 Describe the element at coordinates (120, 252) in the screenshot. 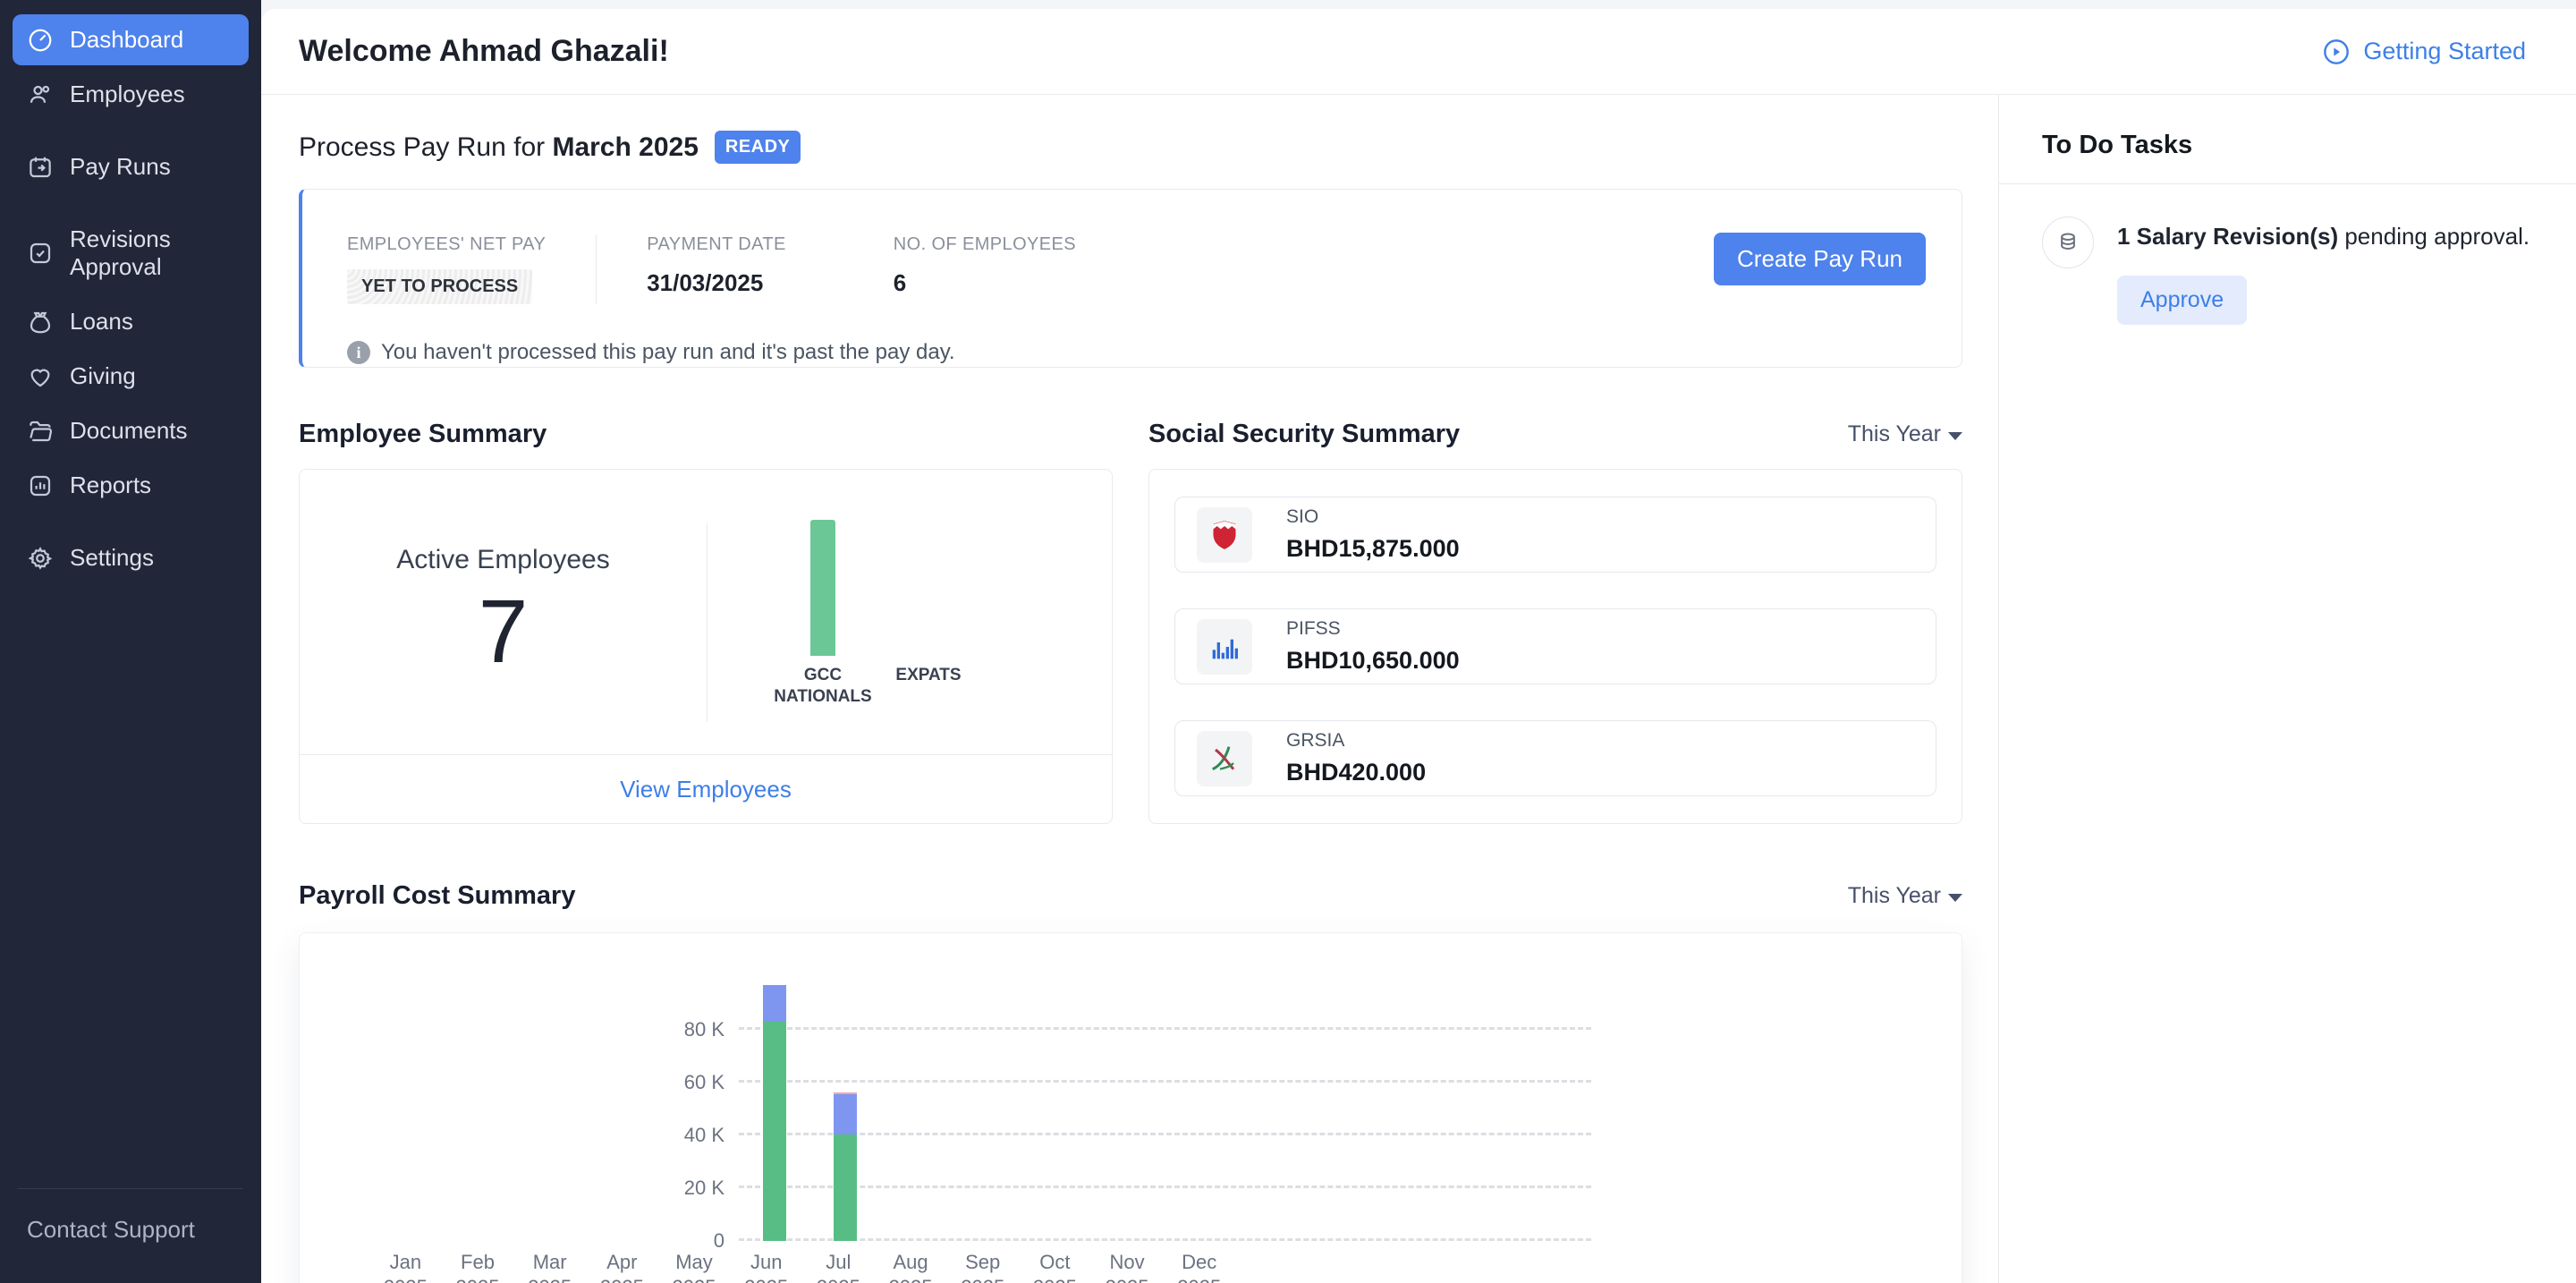

I see `sidebar-item-label: Revisions Approval` at that location.